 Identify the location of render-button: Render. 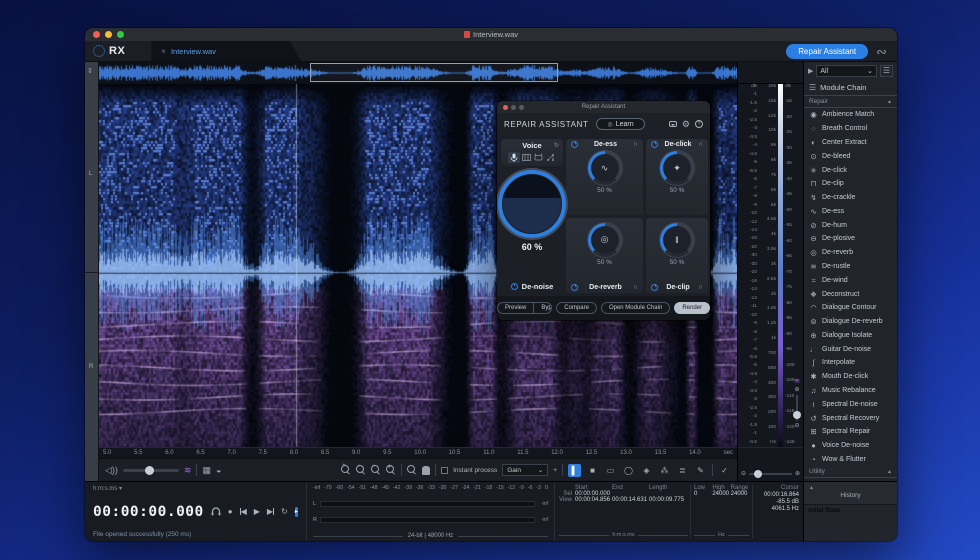
(692, 308).